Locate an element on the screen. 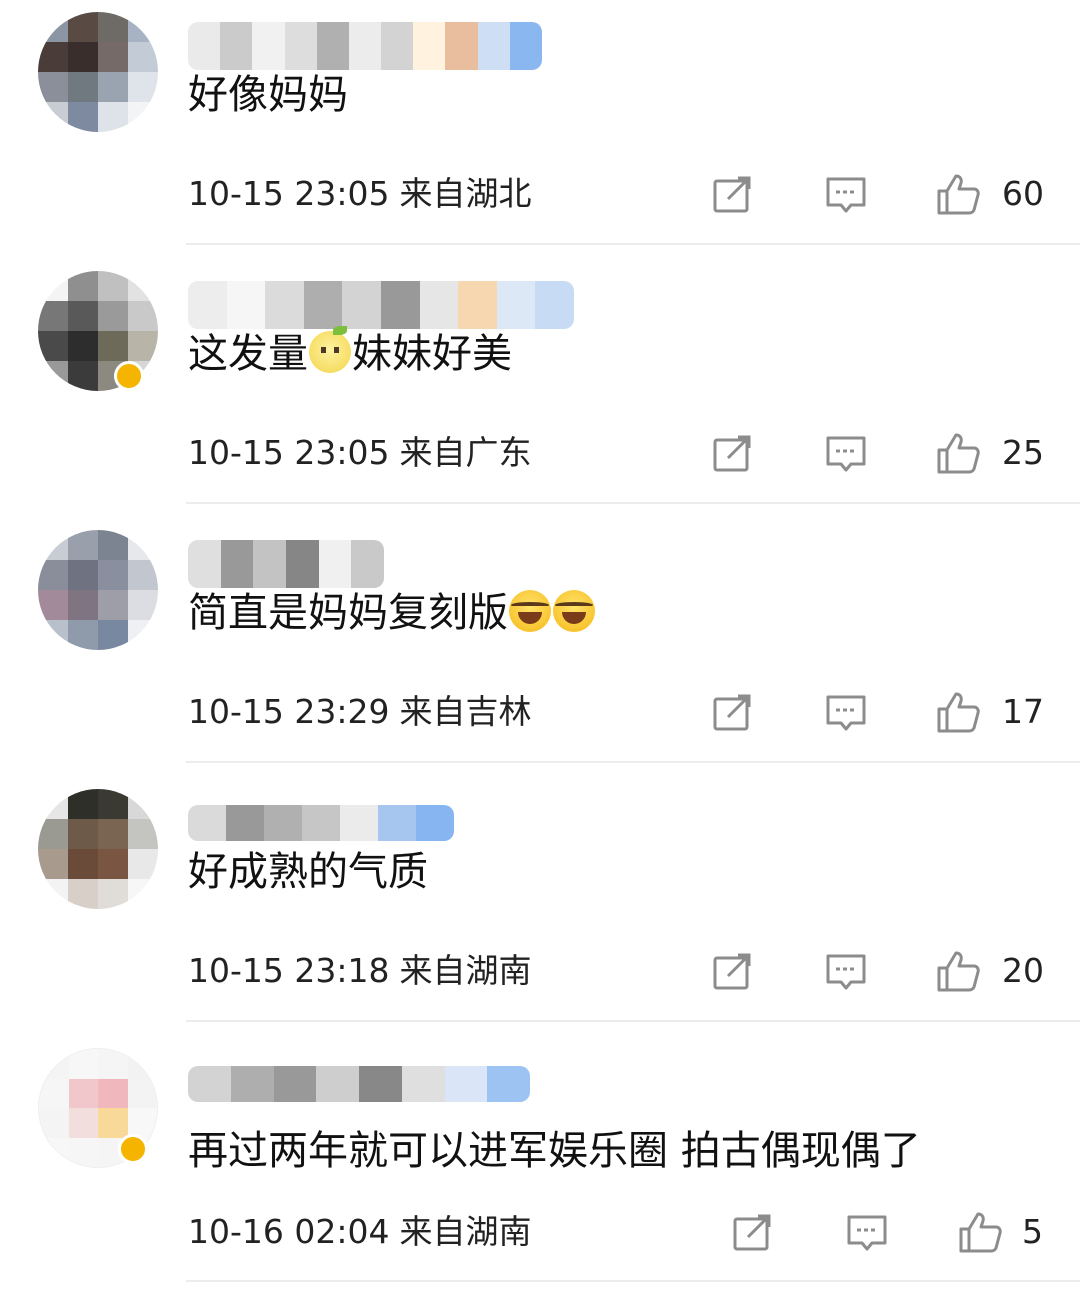 This screenshot has height=1309, width=1080. like-count: 5 is located at coordinates (1032, 1231).